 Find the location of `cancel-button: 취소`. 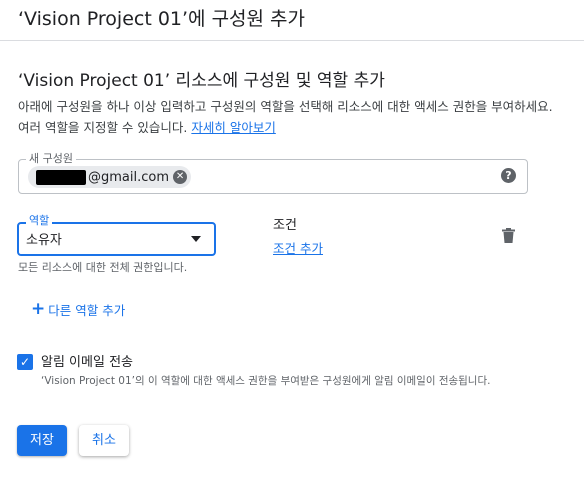

cancel-button: 취소 is located at coordinates (104, 440).